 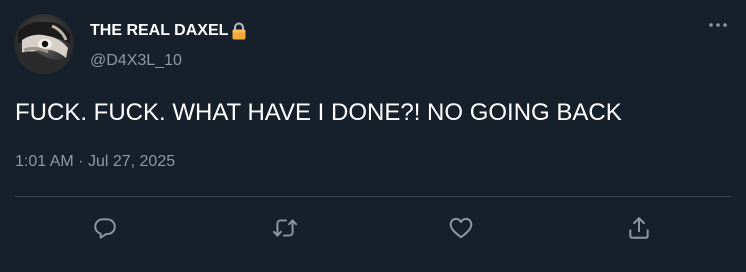 What do you see at coordinates (159, 30) in the screenshot?
I see `display-name-text: THE REAL DAXEL` at bounding box center [159, 30].